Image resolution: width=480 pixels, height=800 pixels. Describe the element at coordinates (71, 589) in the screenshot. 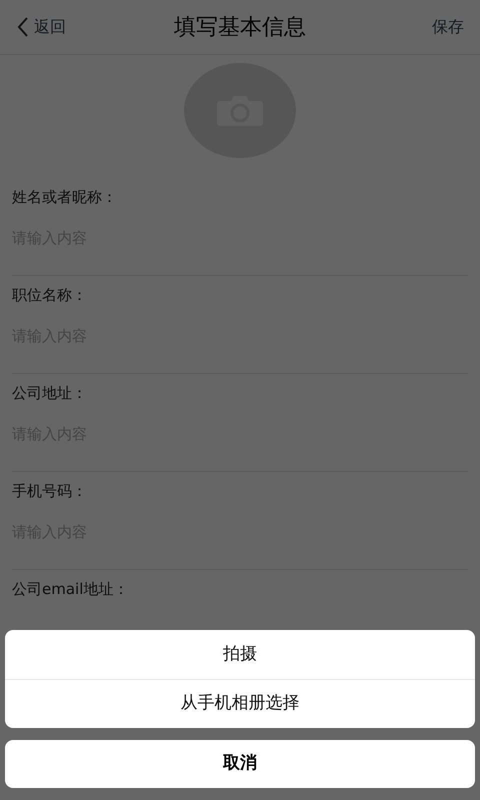

I see `field-label: 公司email地址：` at that location.